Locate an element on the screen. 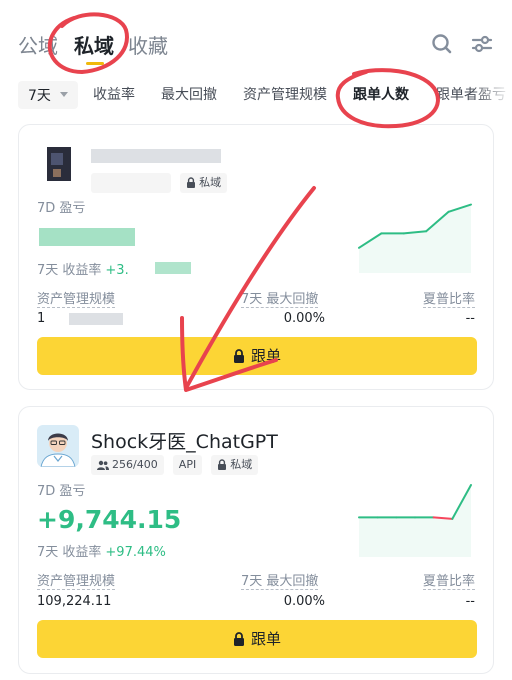 The height and width of the screenshot is (680, 512). caret-down-icon is located at coordinates (64, 94).